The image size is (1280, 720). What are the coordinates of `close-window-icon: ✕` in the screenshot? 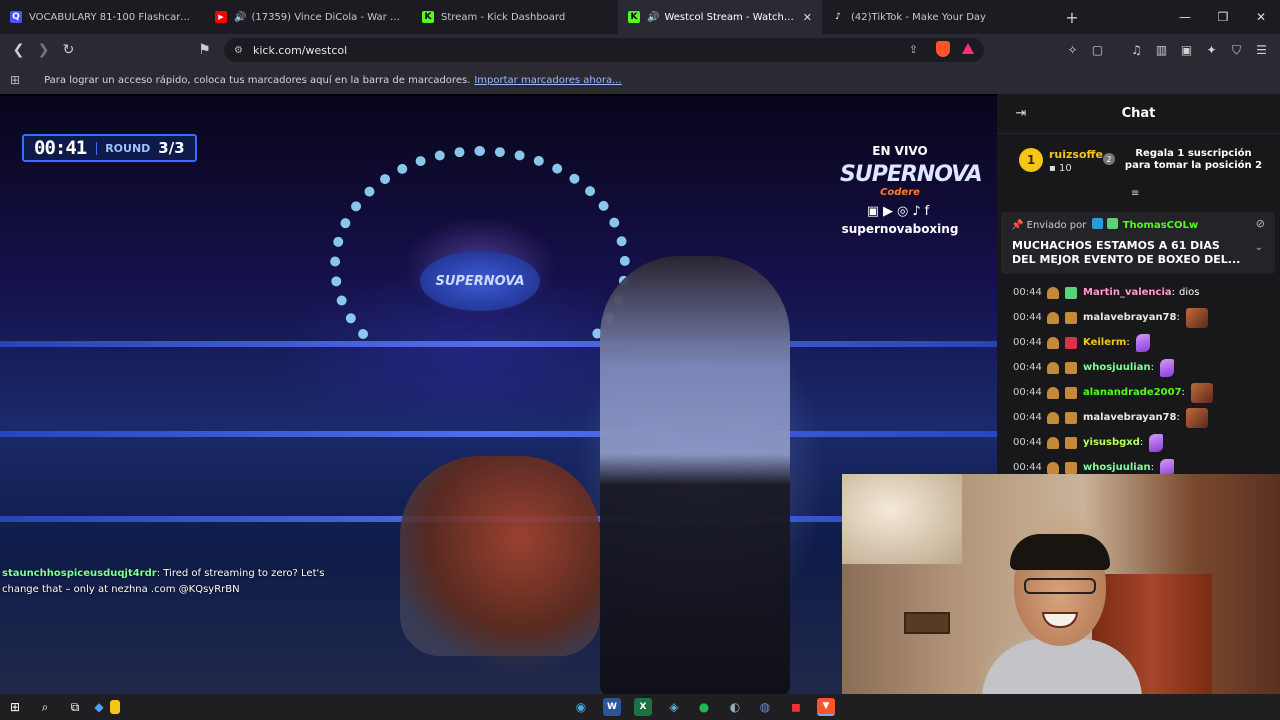 It's located at (1261, 17).